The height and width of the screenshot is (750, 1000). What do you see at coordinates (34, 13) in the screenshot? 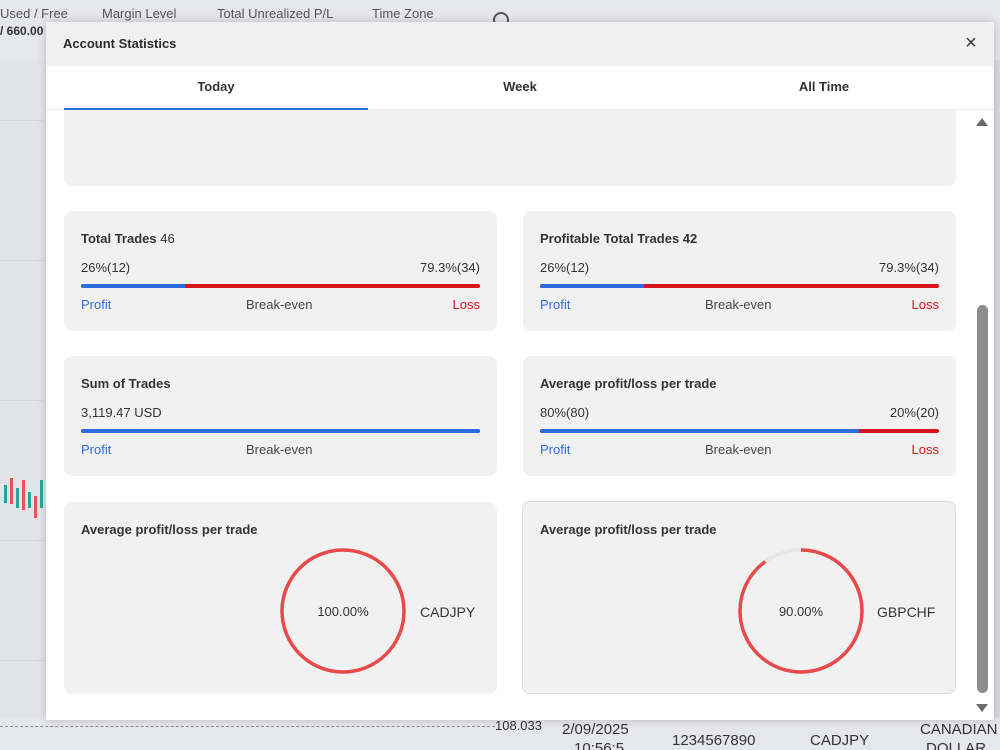
I see `column-used-free: Used / Free` at bounding box center [34, 13].